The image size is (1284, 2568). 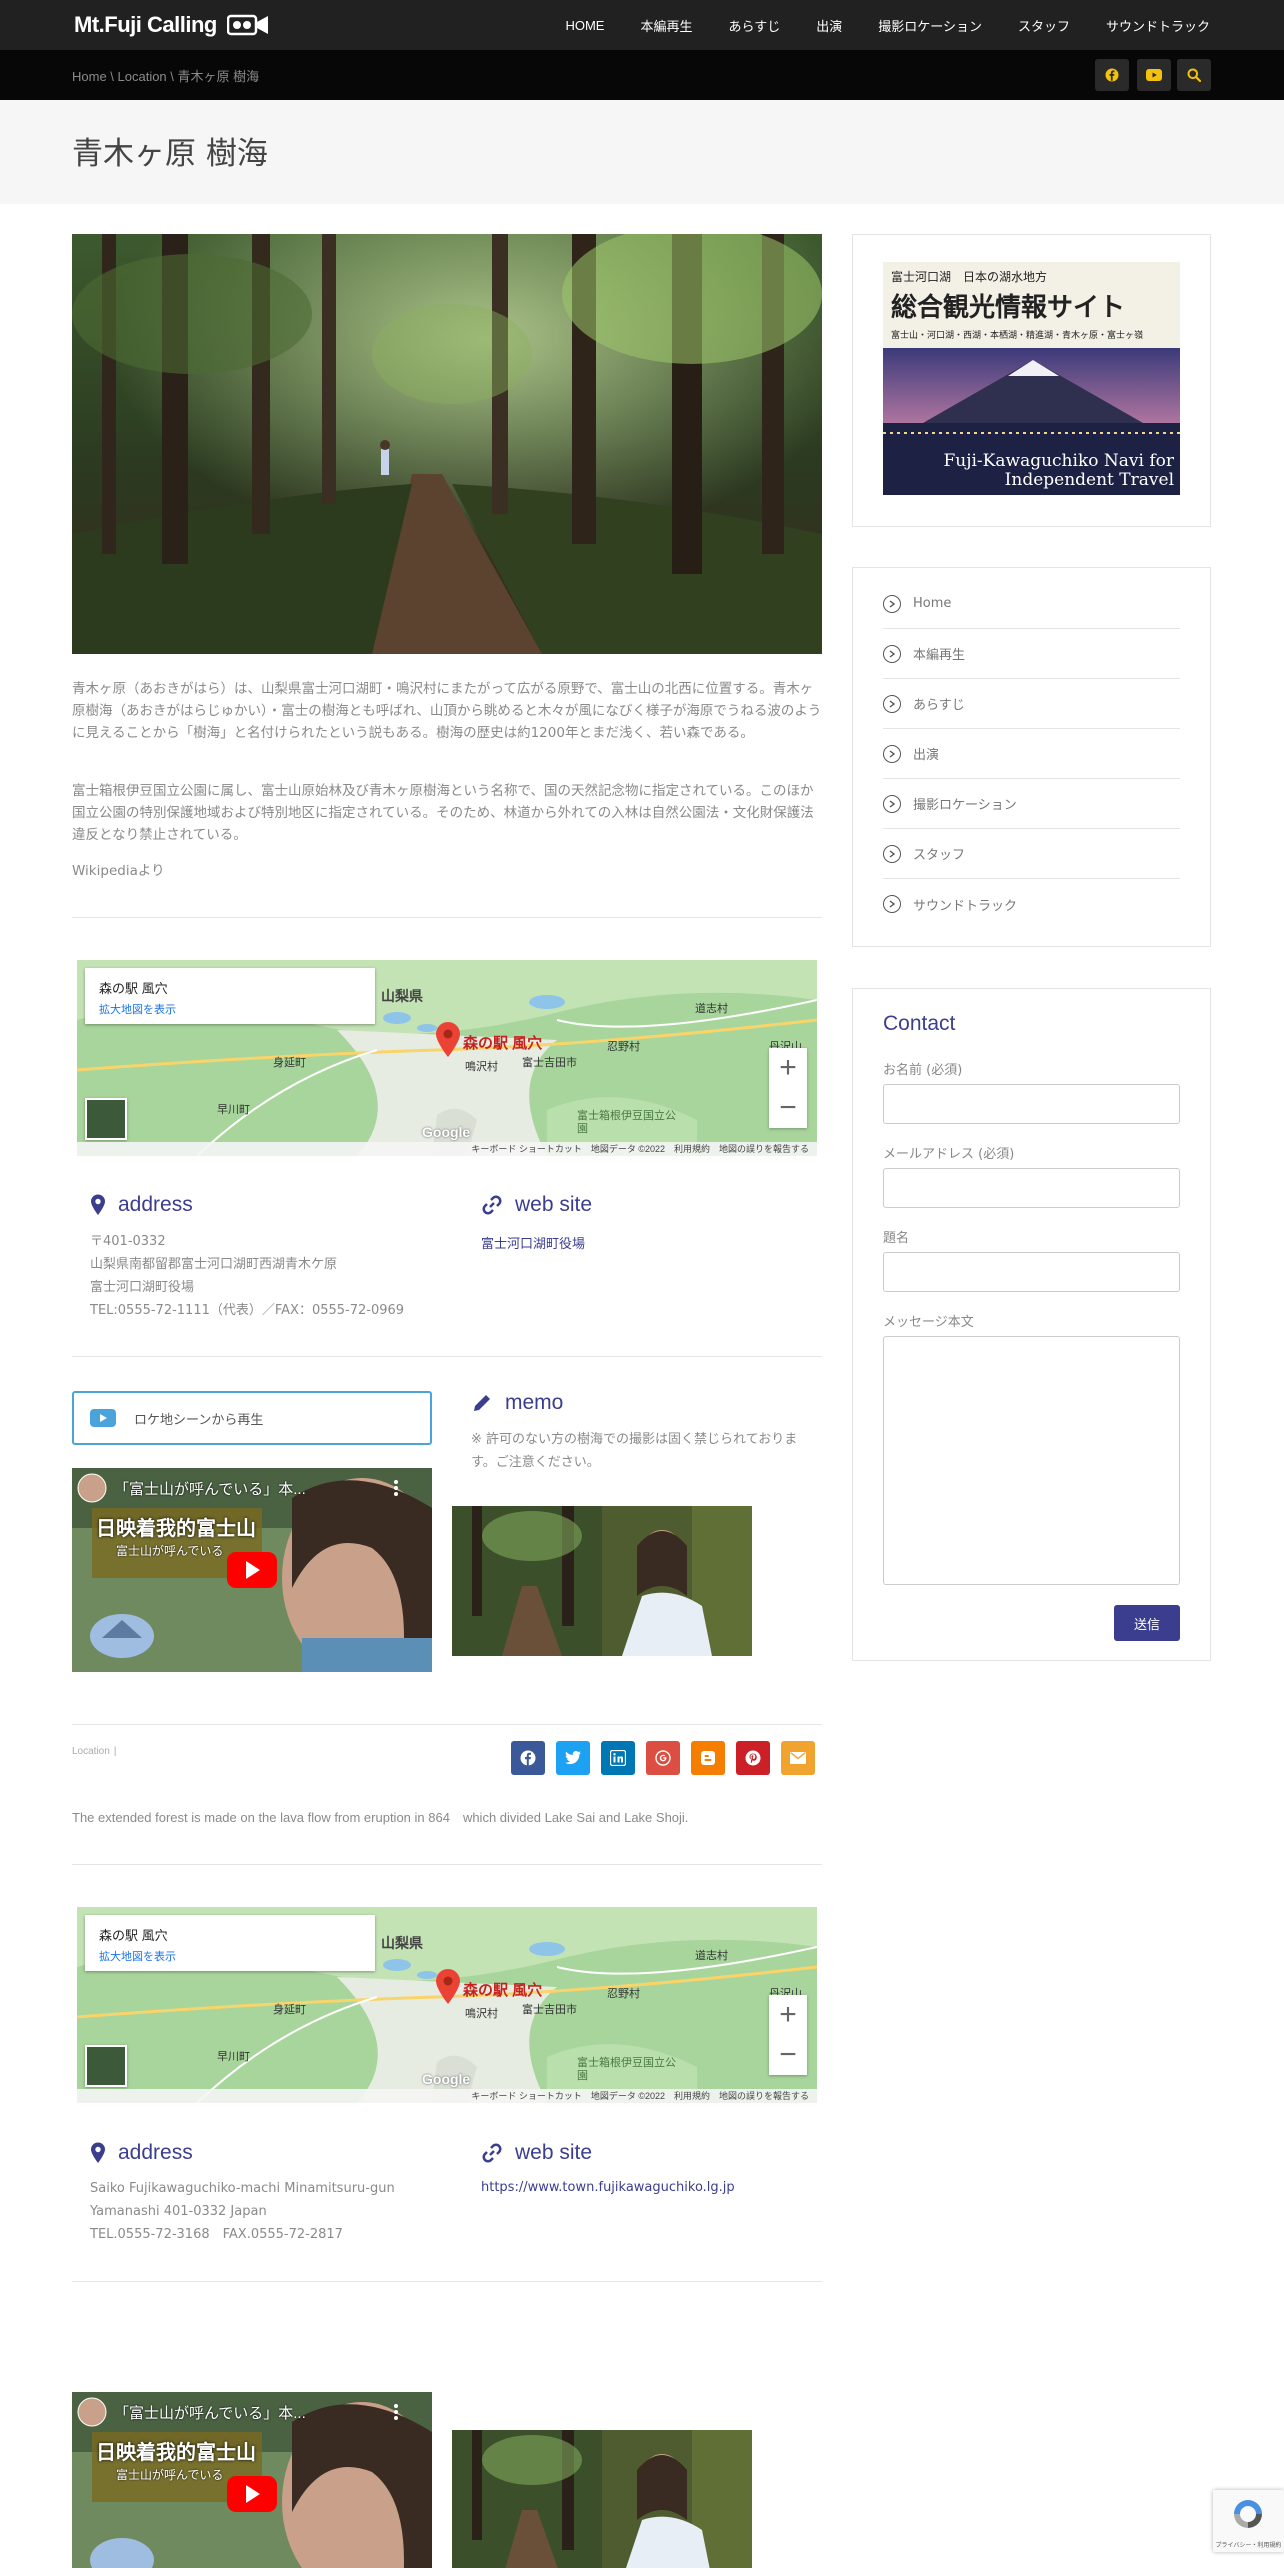 What do you see at coordinates (1031, 804) in the screenshot?
I see `sidebar-item-location: 撮影ロケーション` at bounding box center [1031, 804].